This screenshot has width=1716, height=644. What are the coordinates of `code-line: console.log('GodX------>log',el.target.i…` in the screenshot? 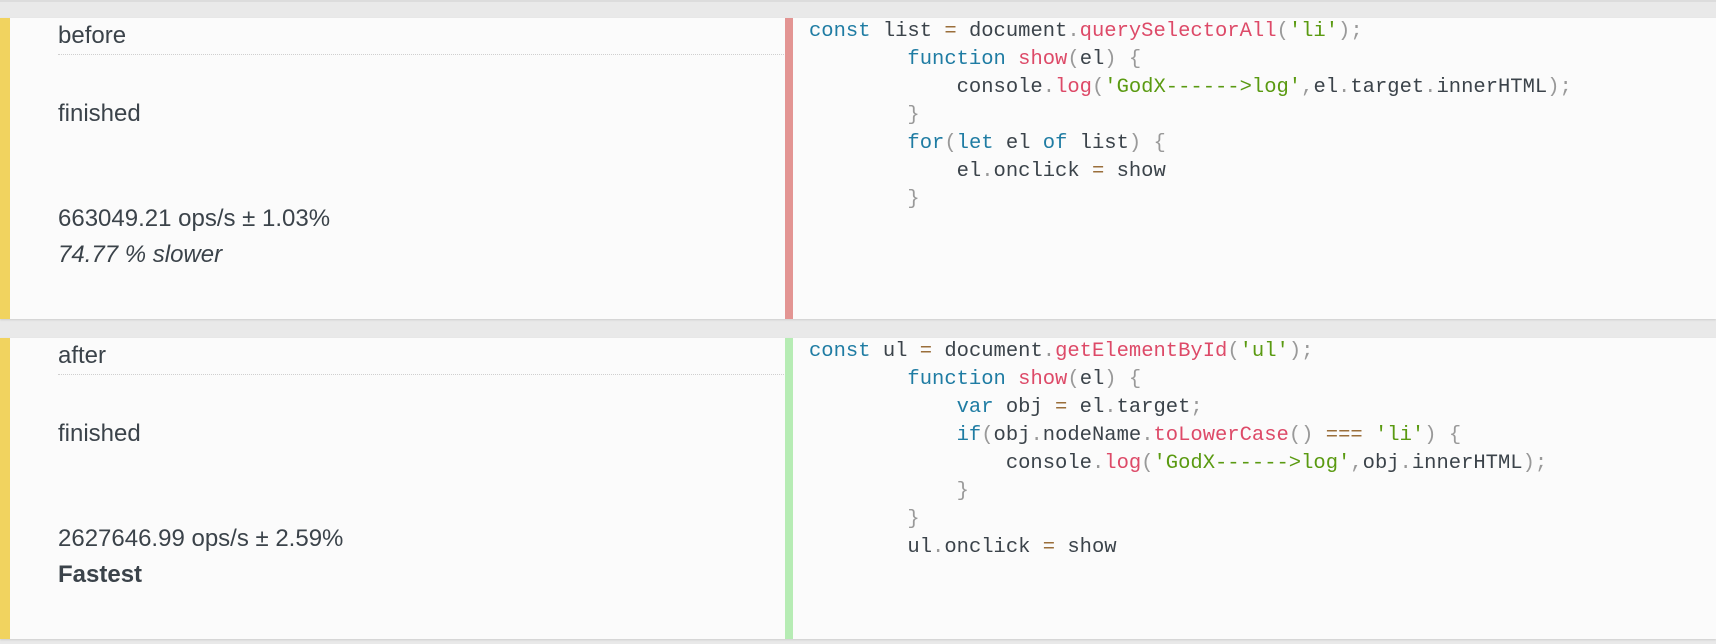 It's located at (1190, 87).